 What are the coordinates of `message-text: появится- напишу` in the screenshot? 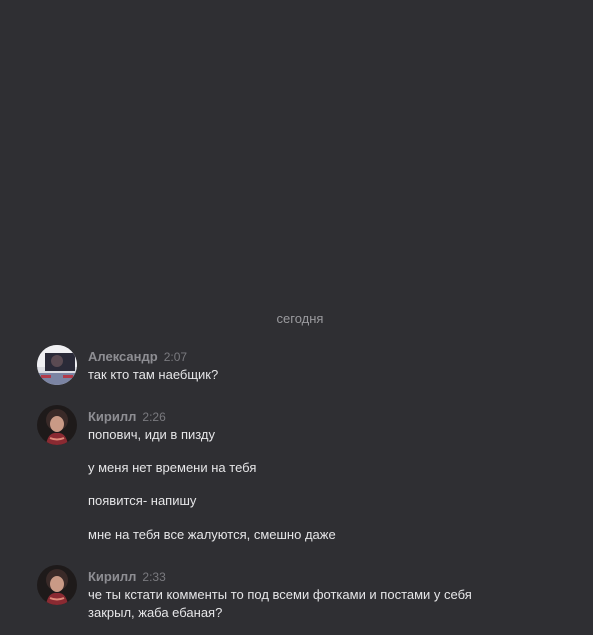 It's located at (142, 500).